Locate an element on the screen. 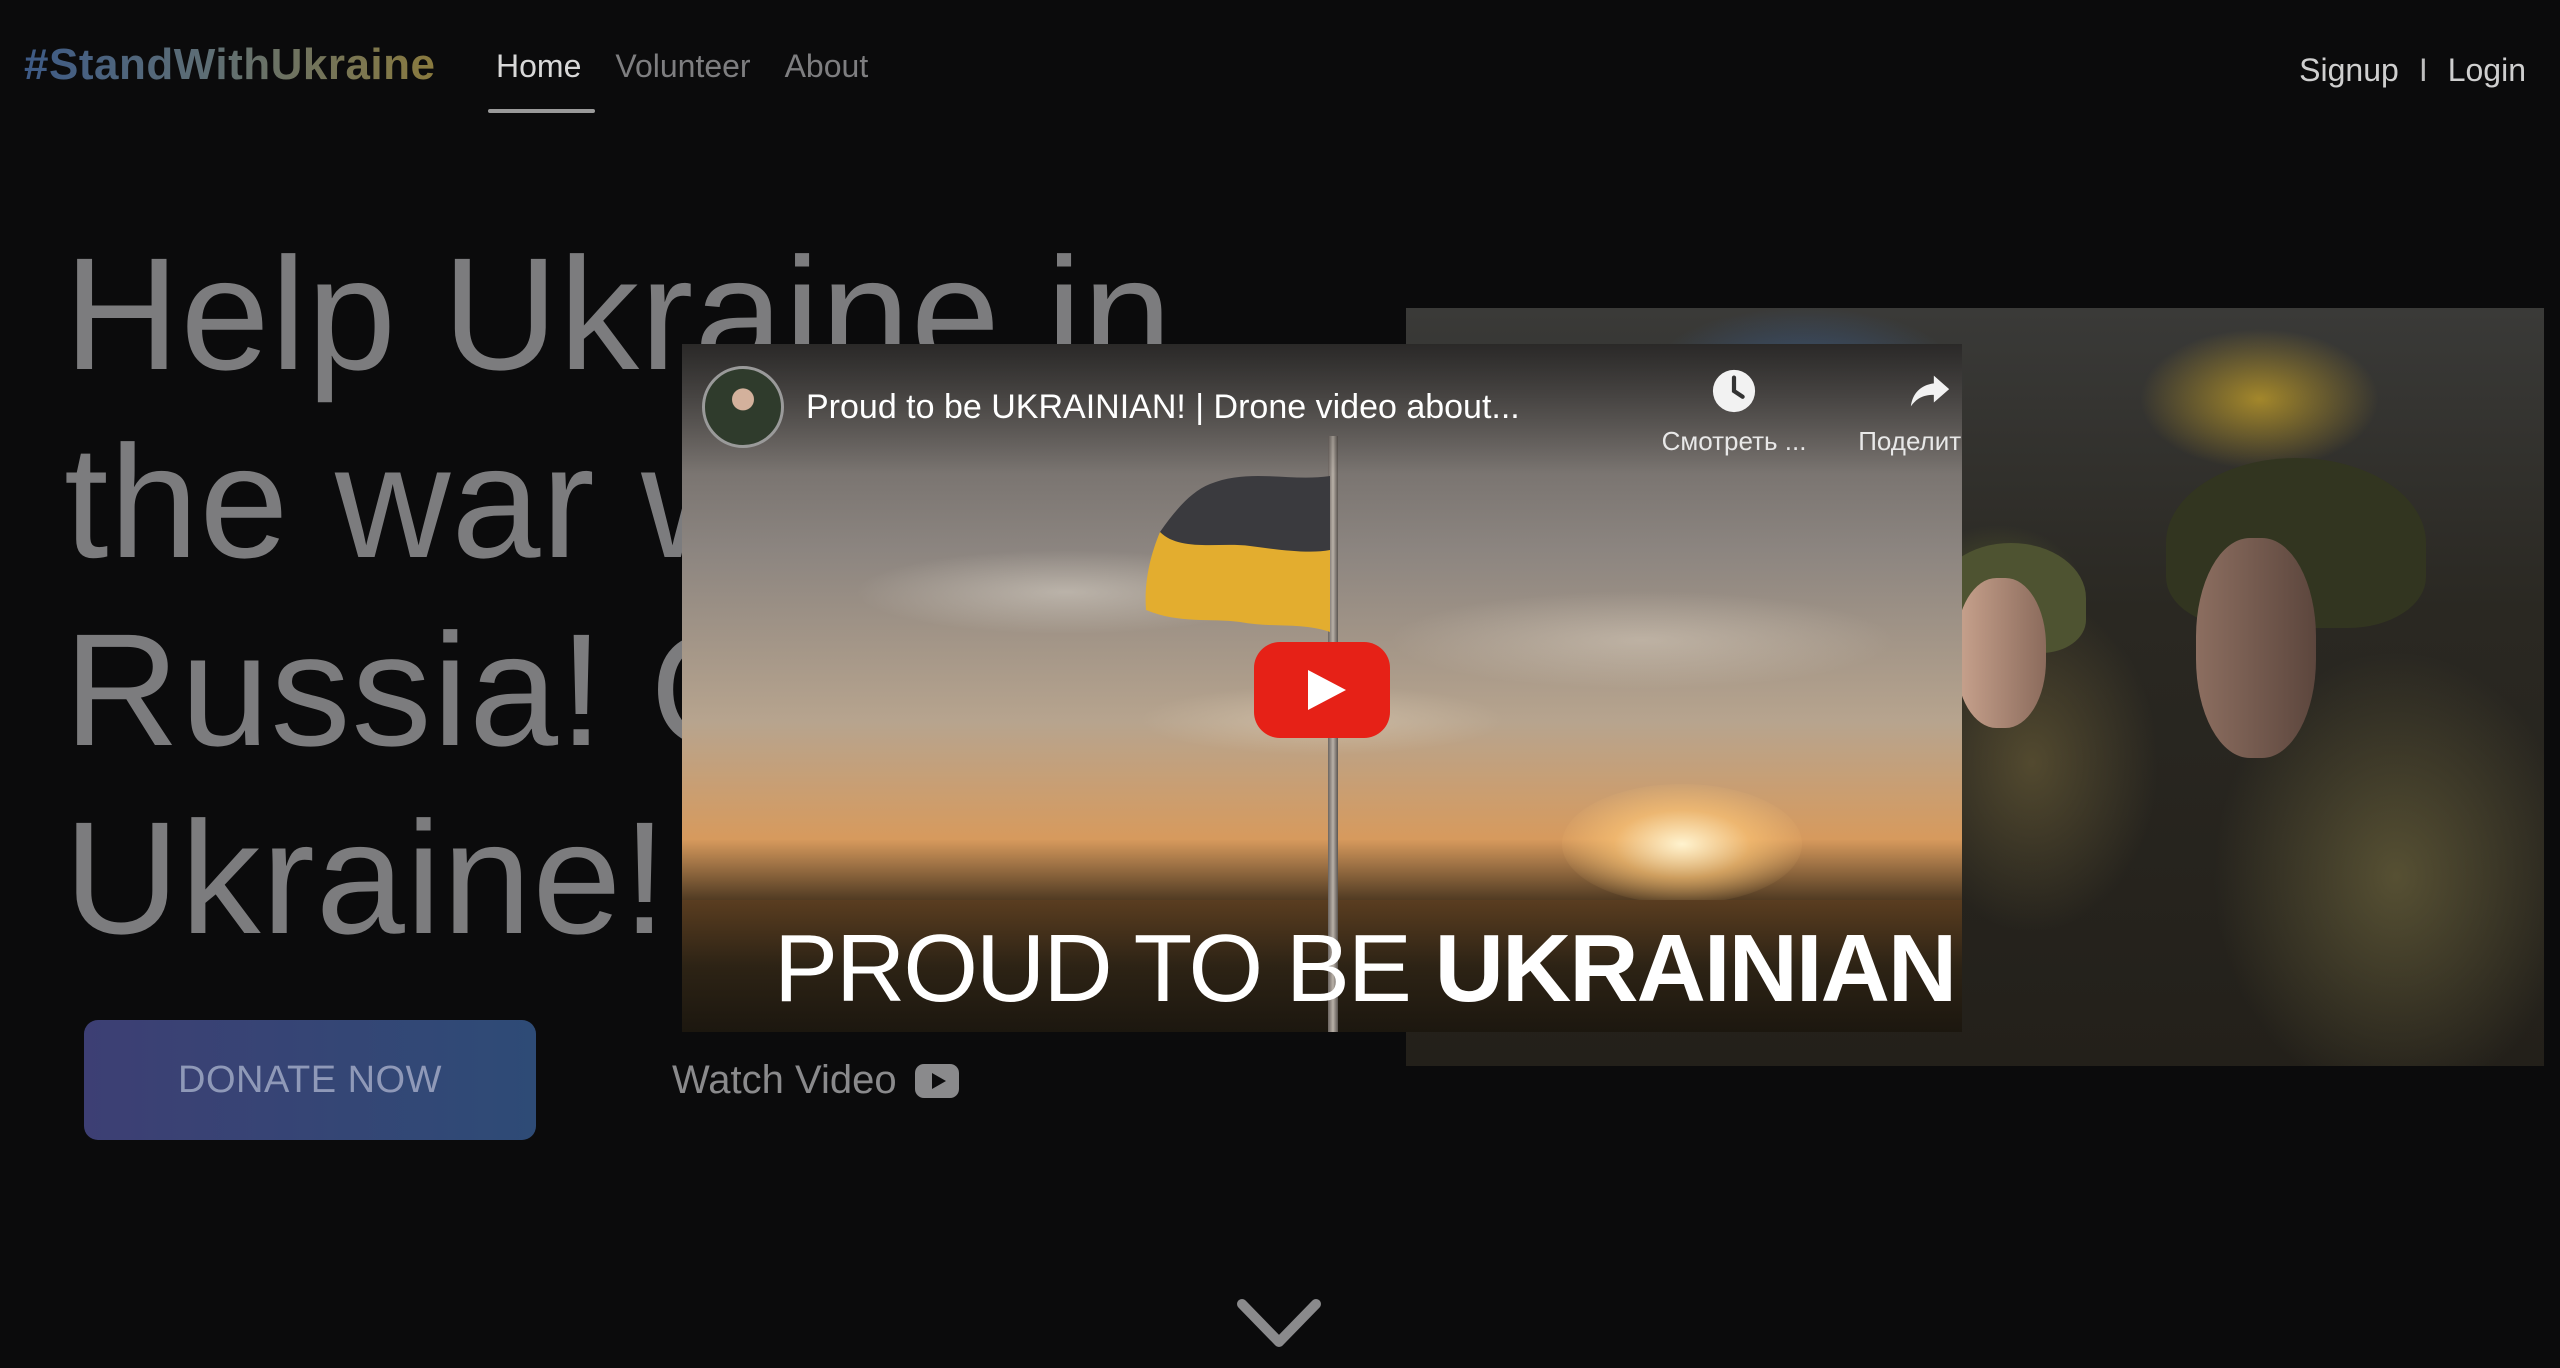 Image resolution: width=2560 pixels, height=1368 pixels. auth-links: Signup I Login is located at coordinates (2412, 70).